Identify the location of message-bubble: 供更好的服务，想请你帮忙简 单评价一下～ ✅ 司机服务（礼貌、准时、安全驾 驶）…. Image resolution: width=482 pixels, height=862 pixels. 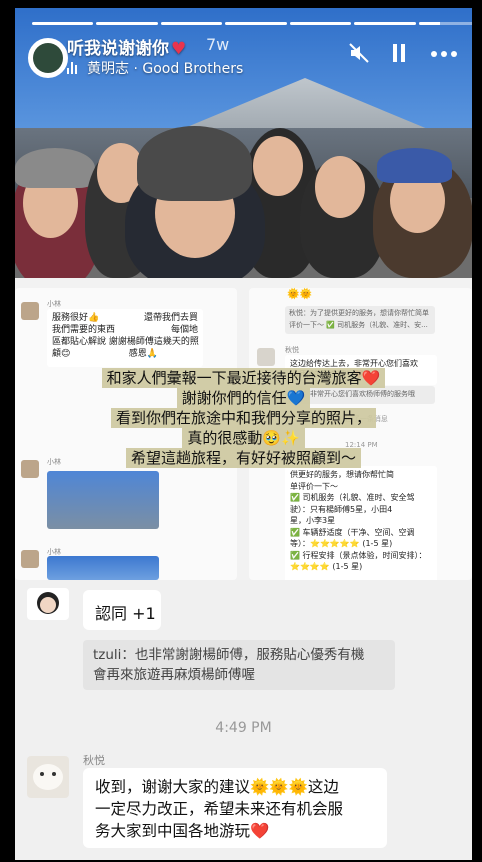
(361, 524).